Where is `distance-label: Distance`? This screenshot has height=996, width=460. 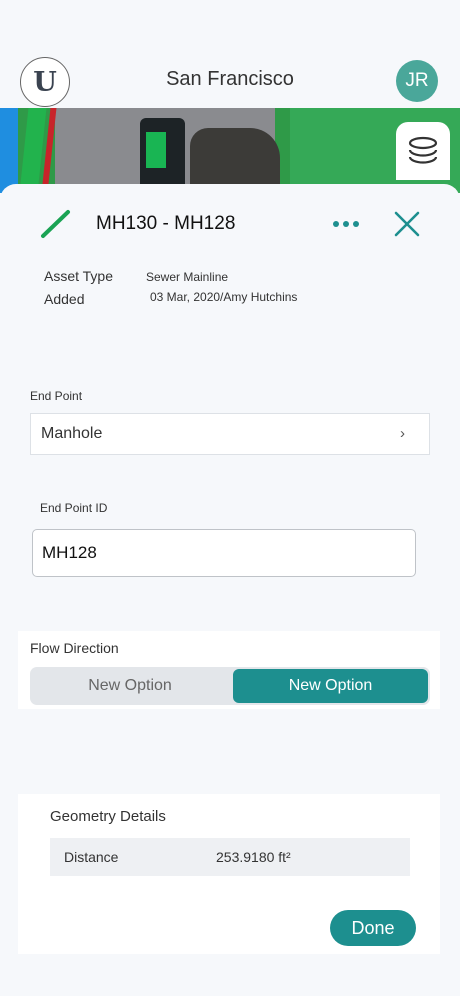
distance-label: Distance is located at coordinates (91, 857).